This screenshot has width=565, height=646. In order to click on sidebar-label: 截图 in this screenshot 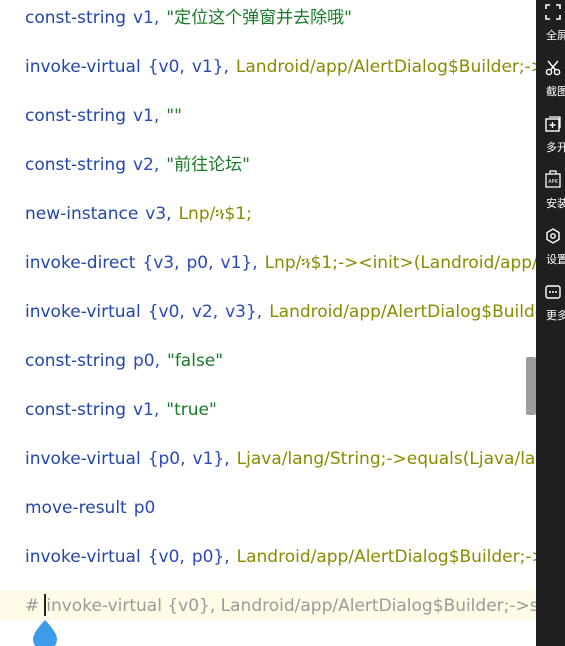, I will do `click(555, 91)`.